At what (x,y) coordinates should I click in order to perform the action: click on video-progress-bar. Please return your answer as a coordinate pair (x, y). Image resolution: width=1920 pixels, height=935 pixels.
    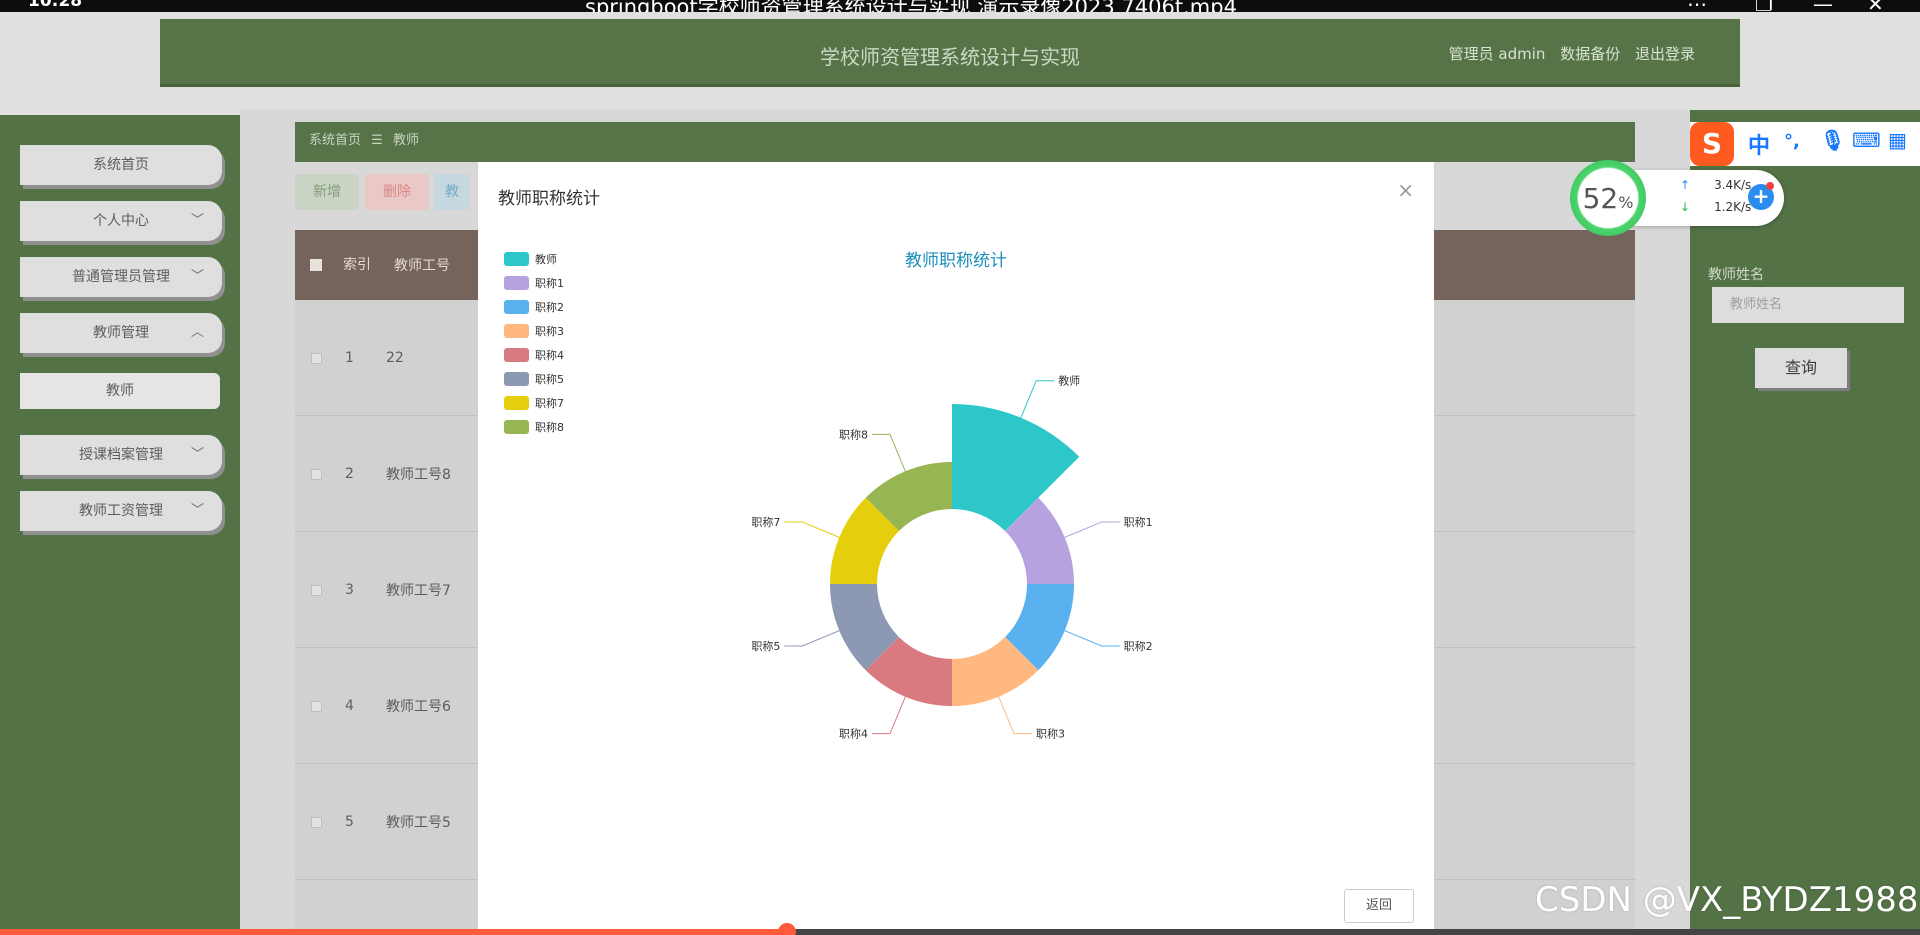
    Looking at the image, I should click on (960, 929).